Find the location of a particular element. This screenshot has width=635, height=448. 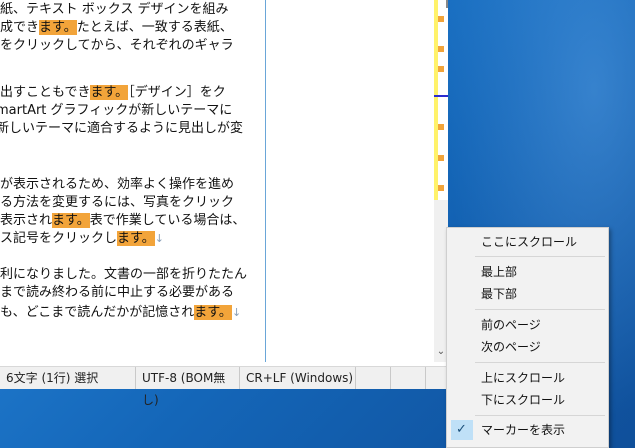

status-line-ending: CR+LF (Windows) is located at coordinates (298, 378).